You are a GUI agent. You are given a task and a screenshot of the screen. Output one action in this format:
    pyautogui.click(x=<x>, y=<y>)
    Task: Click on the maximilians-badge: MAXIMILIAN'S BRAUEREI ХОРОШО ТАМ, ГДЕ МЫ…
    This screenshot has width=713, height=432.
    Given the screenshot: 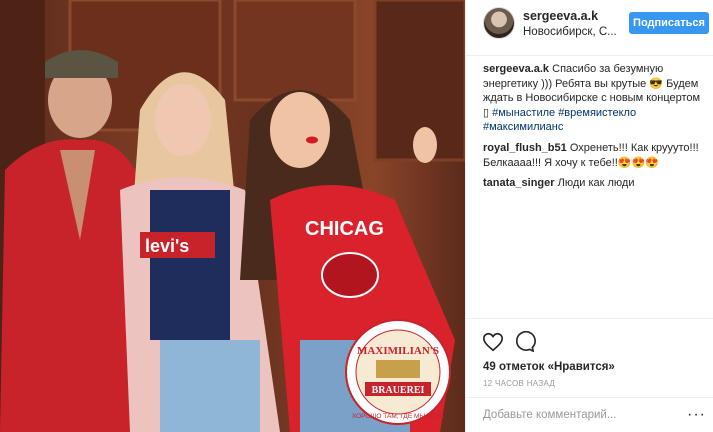 What is the action you would take?
    pyautogui.click(x=398, y=372)
    